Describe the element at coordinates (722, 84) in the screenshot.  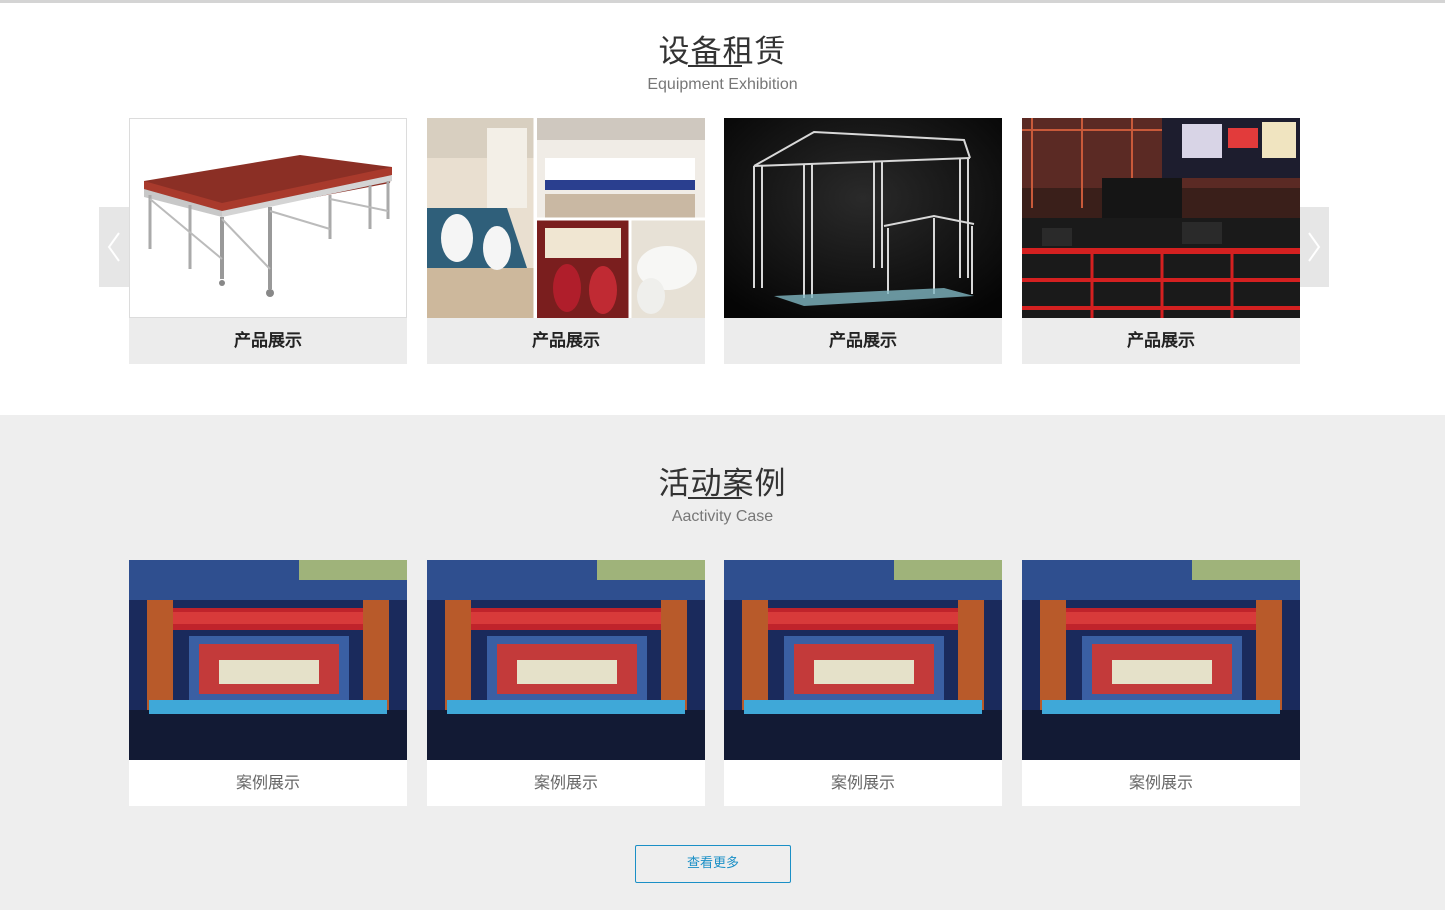
I see `equipment-subtitle: Equipment Exhibition` at that location.